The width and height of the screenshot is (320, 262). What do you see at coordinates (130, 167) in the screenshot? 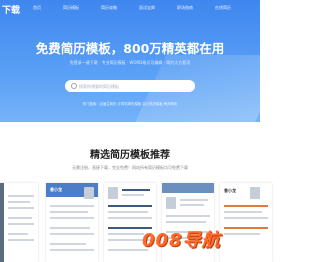
I see `section-subtitle: 无需注册，直接下载，完全免费！网站所有简历模板均可免费下载` at bounding box center [130, 167].